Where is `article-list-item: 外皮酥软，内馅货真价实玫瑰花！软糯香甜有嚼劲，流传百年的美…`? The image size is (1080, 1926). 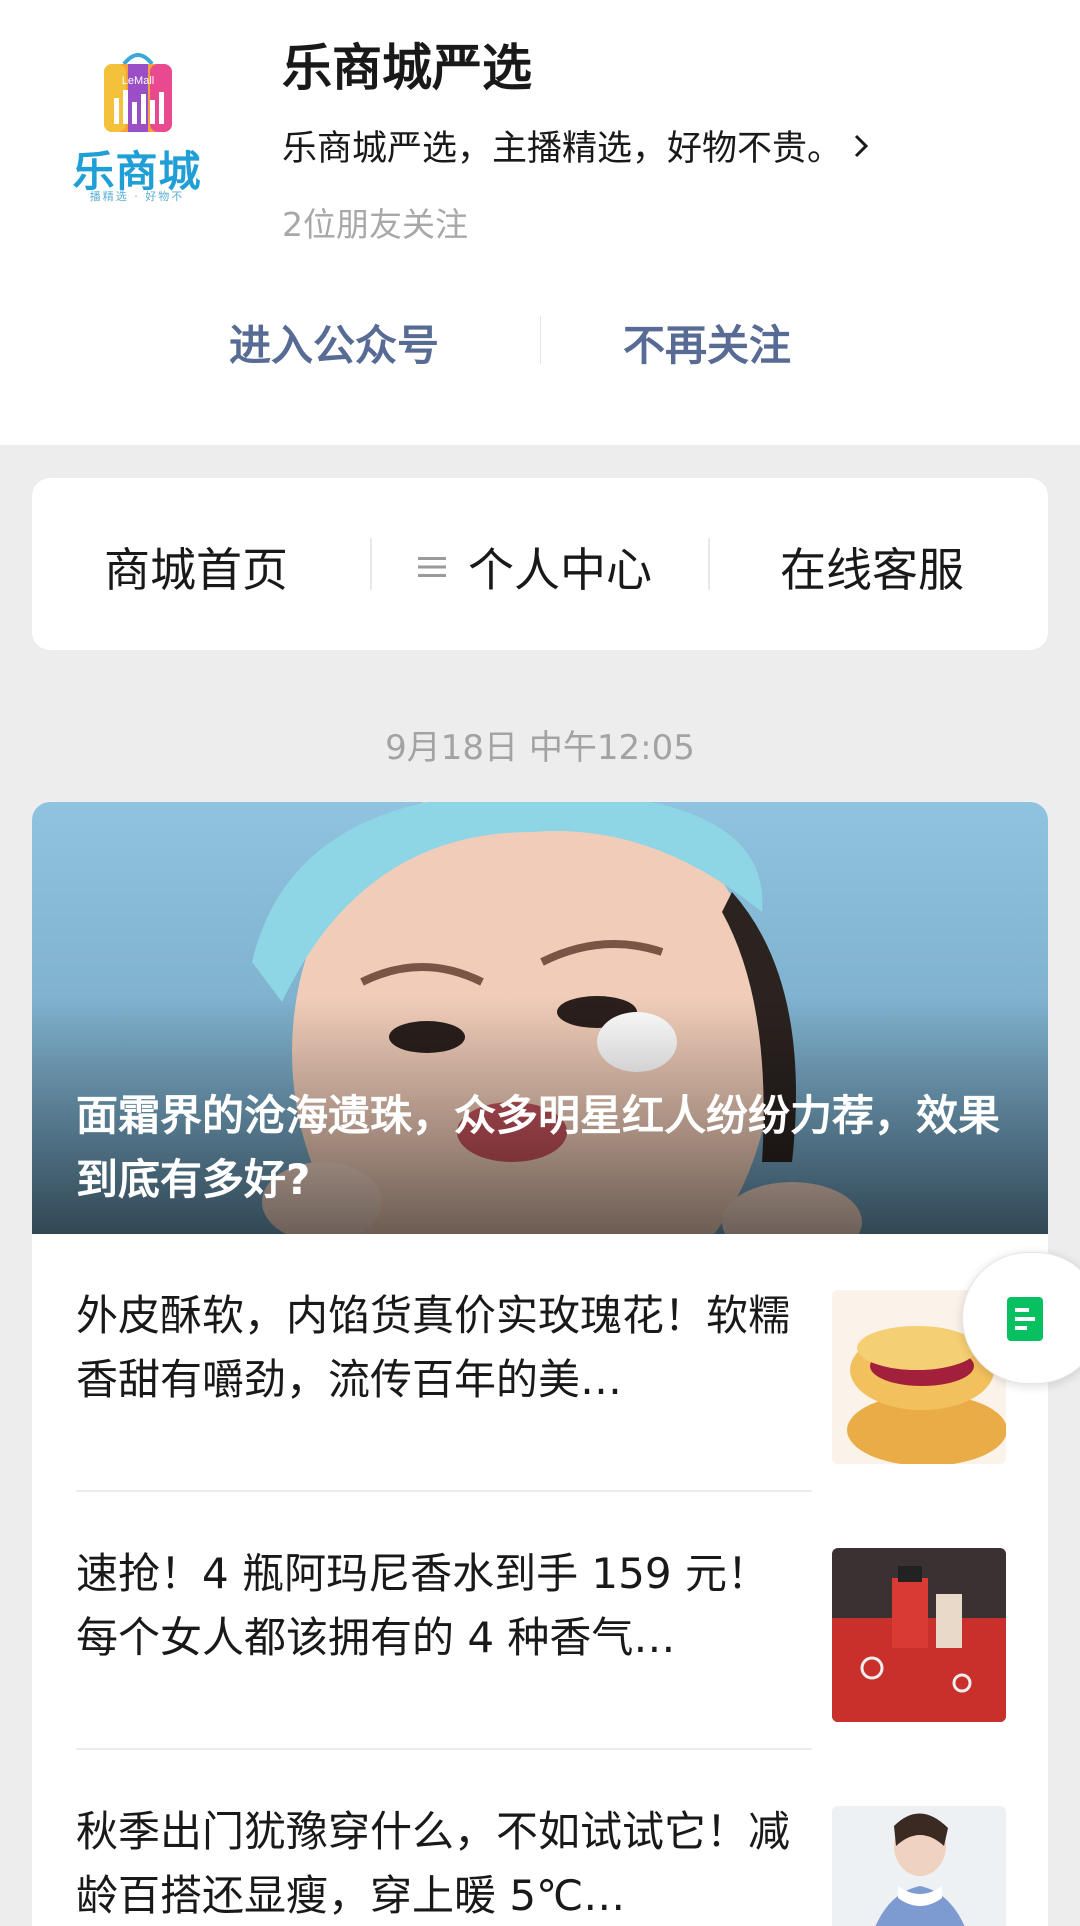 article-list-item: 外皮酥软，内馅货真价实玫瑰花！软糯香甜有嚼劲，流传百年的美… is located at coordinates (540, 1363).